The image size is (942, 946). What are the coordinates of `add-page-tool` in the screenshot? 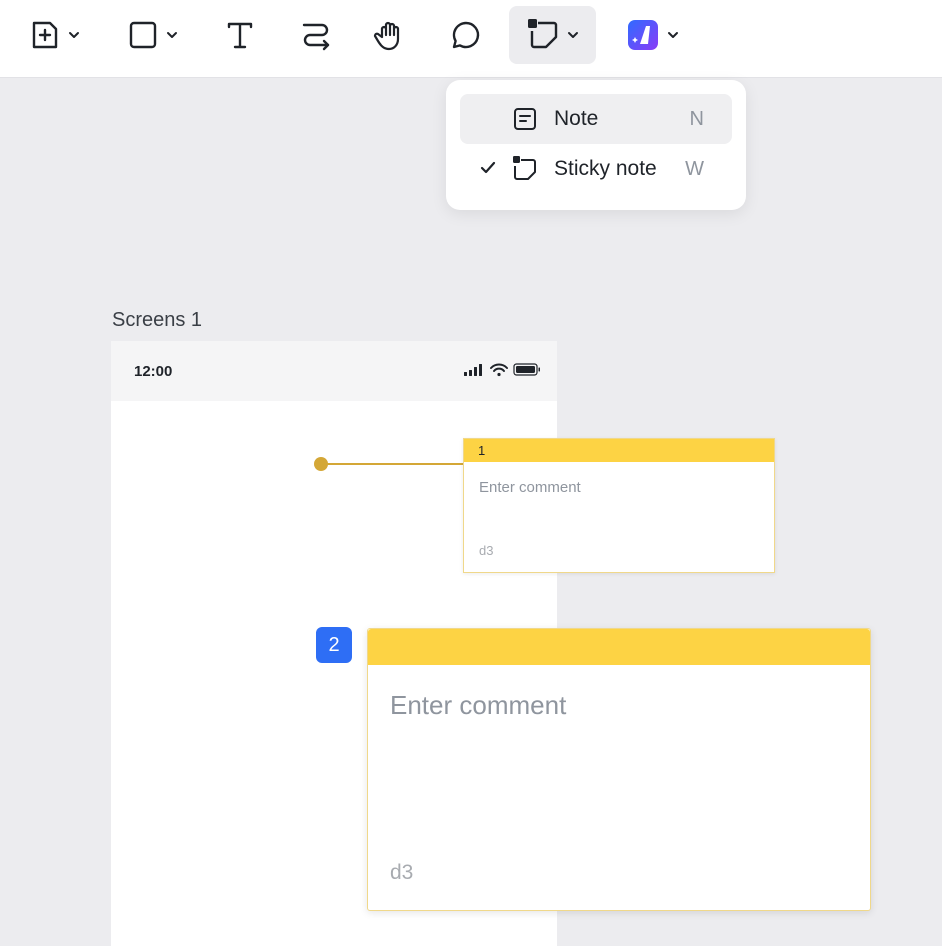 It's located at (55, 35).